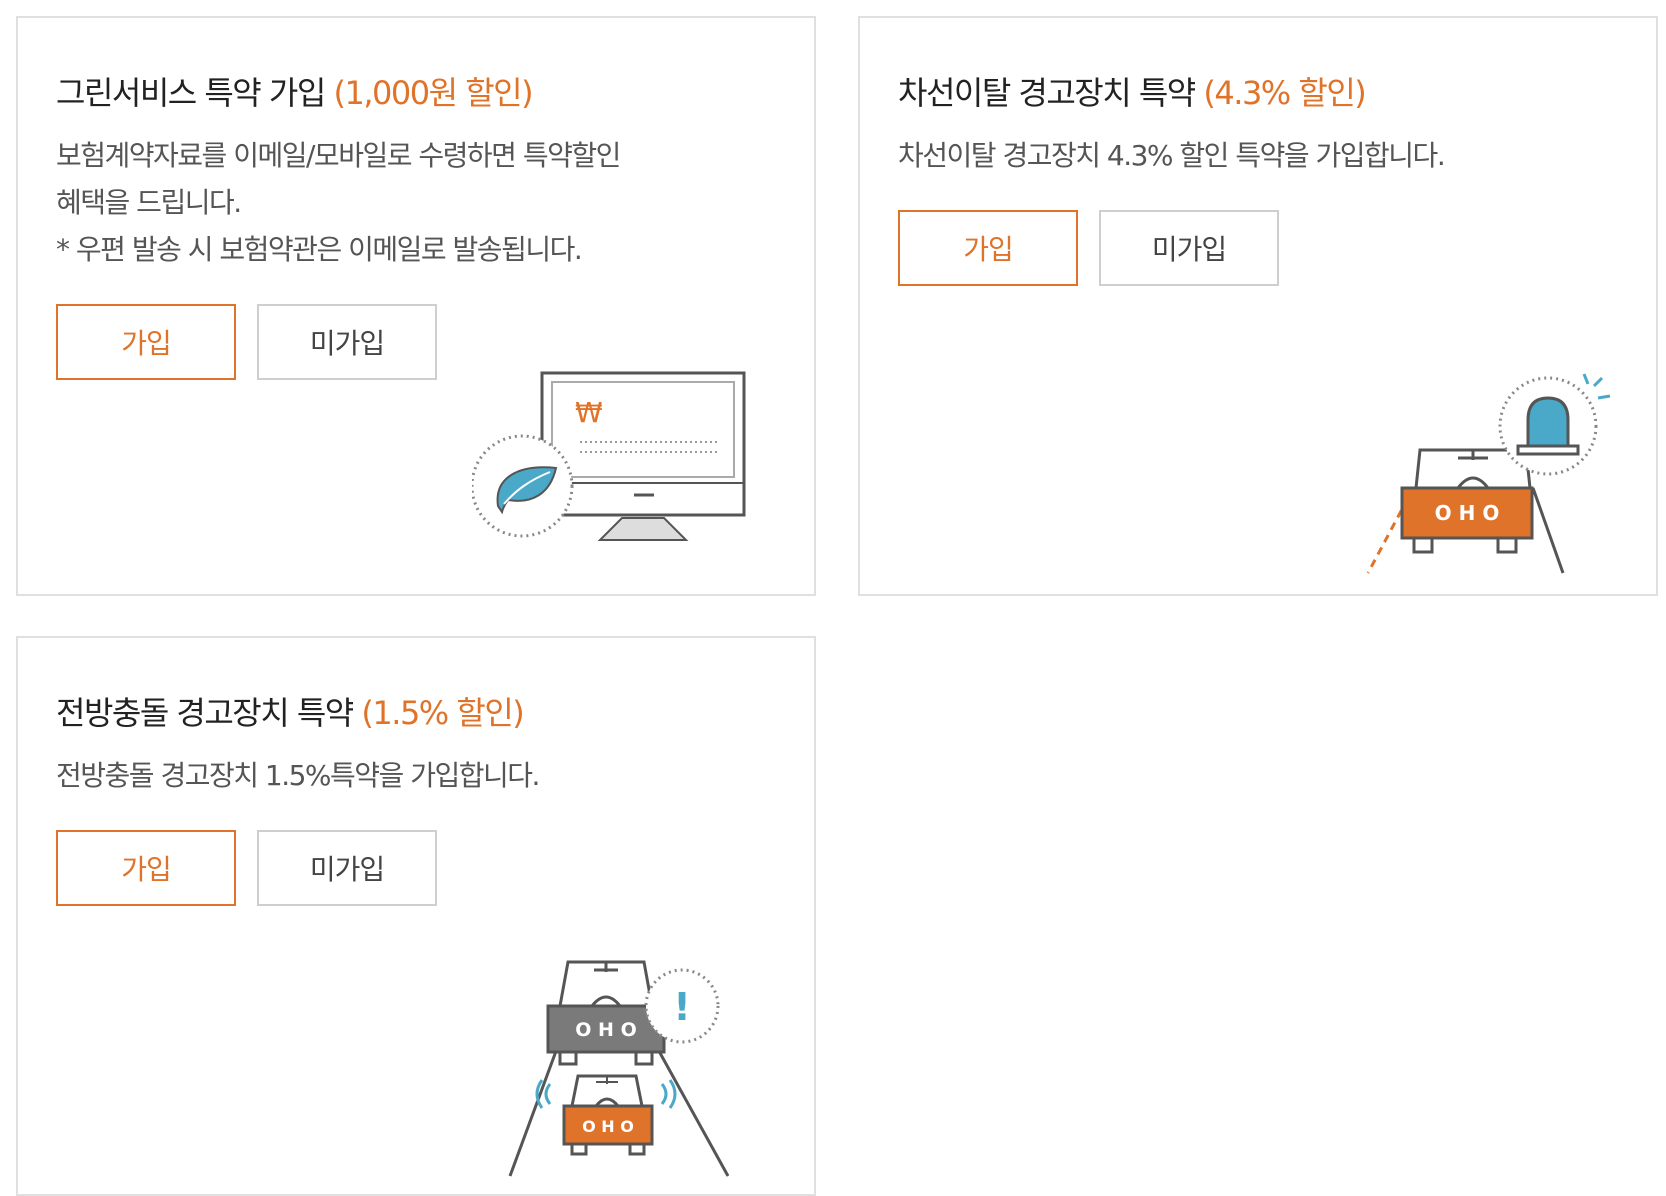 Image resolution: width=1666 pixels, height=1196 pixels. Describe the element at coordinates (1284, 93) in the screenshot. I see `discount-label: (4.3% 할인)` at that location.